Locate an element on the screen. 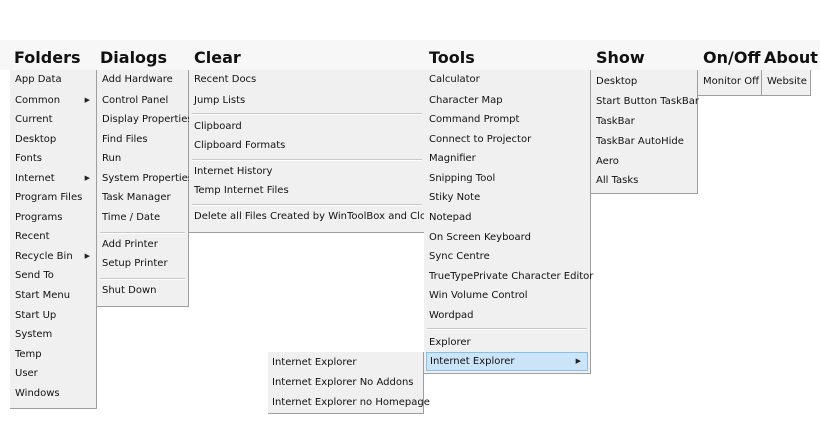  folders-item-current: Current is located at coordinates (53, 119).